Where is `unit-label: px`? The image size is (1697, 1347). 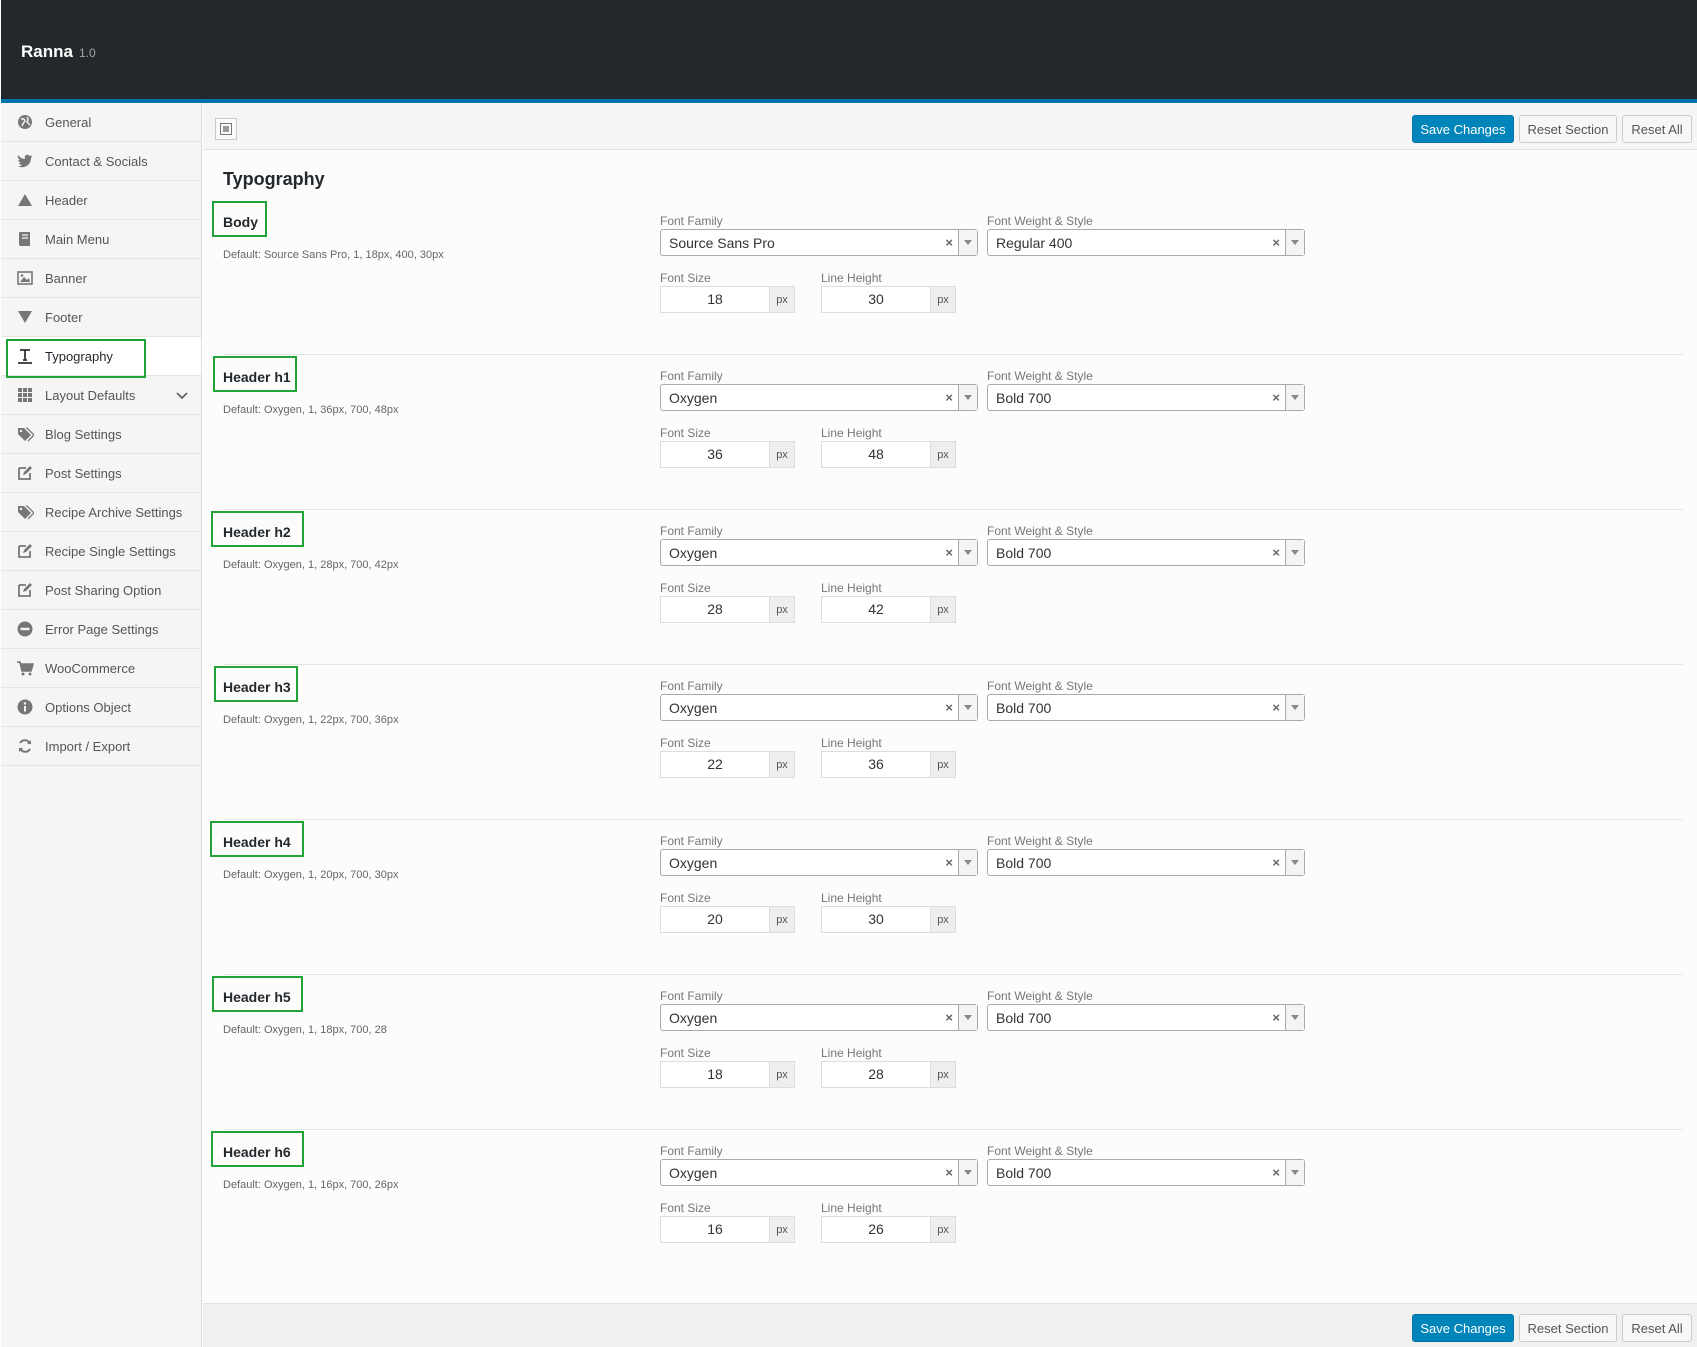
unit-label: px is located at coordinates (782, 299).